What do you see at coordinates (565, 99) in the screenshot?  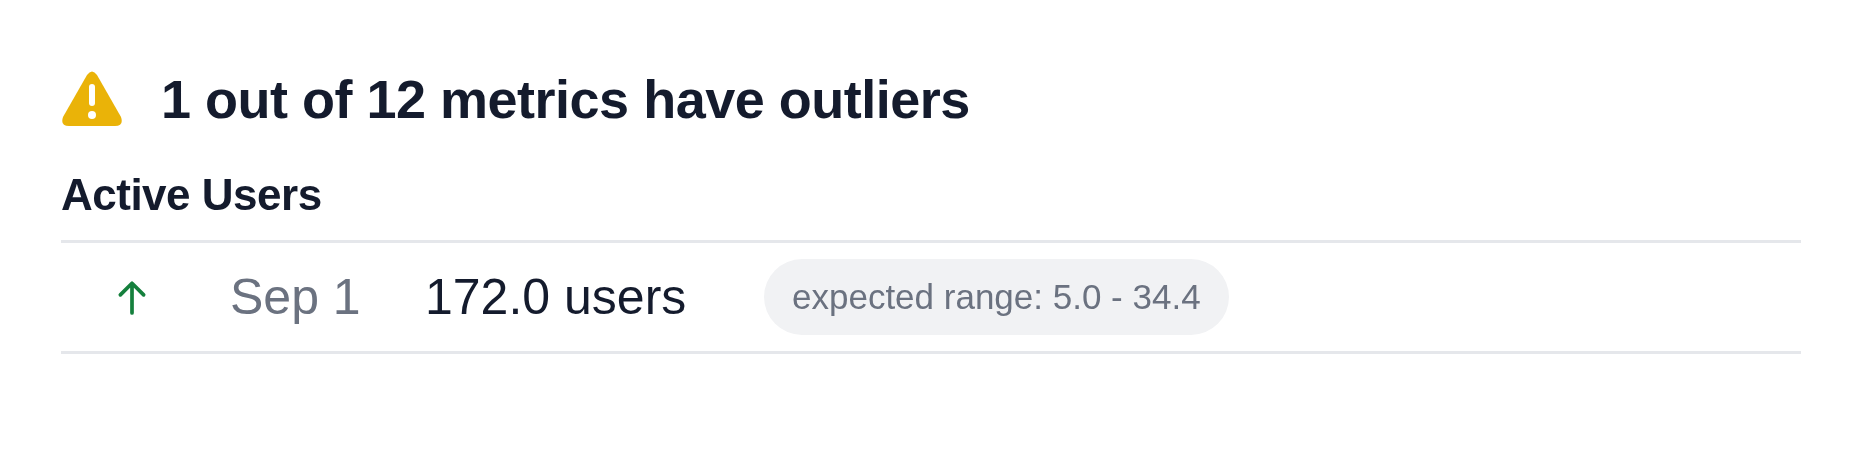 I see `outliers-heading: 1 out of 12 metrics have outliers` at bounding box center [565, 99].